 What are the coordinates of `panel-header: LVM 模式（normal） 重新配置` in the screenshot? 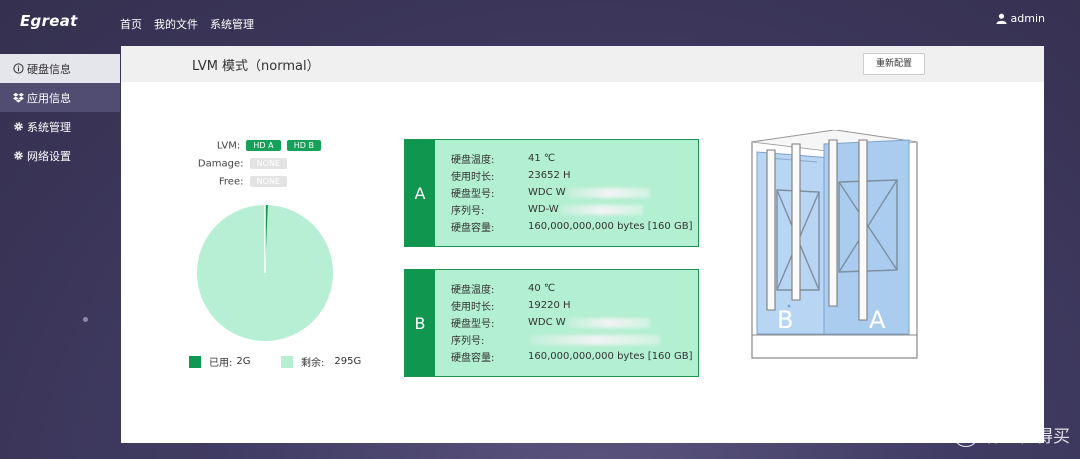 It's located at (582, 64).